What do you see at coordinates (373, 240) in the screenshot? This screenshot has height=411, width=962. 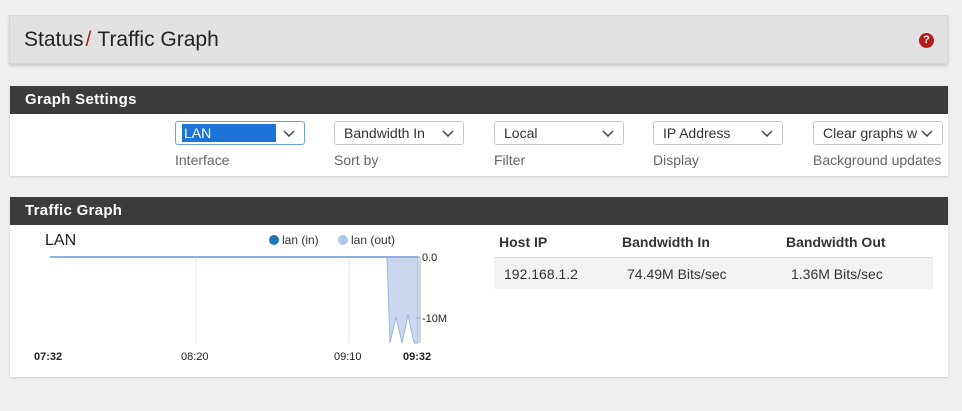 I see `legend-label-out: lan (out)` at bounding box center [373, 240].